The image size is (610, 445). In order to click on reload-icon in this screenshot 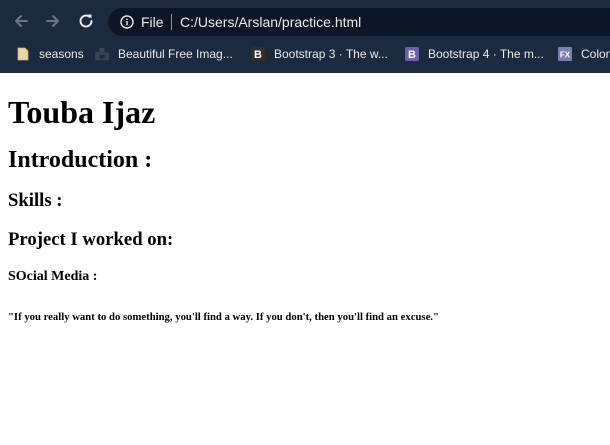, I will do `click(86, 21)`.